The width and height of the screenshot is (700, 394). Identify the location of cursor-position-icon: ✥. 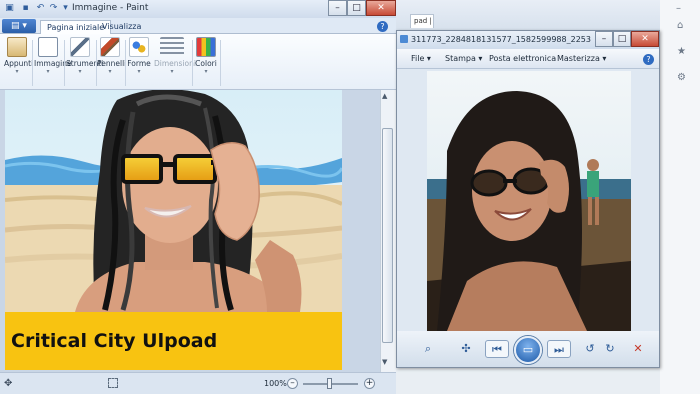
(8, 383).